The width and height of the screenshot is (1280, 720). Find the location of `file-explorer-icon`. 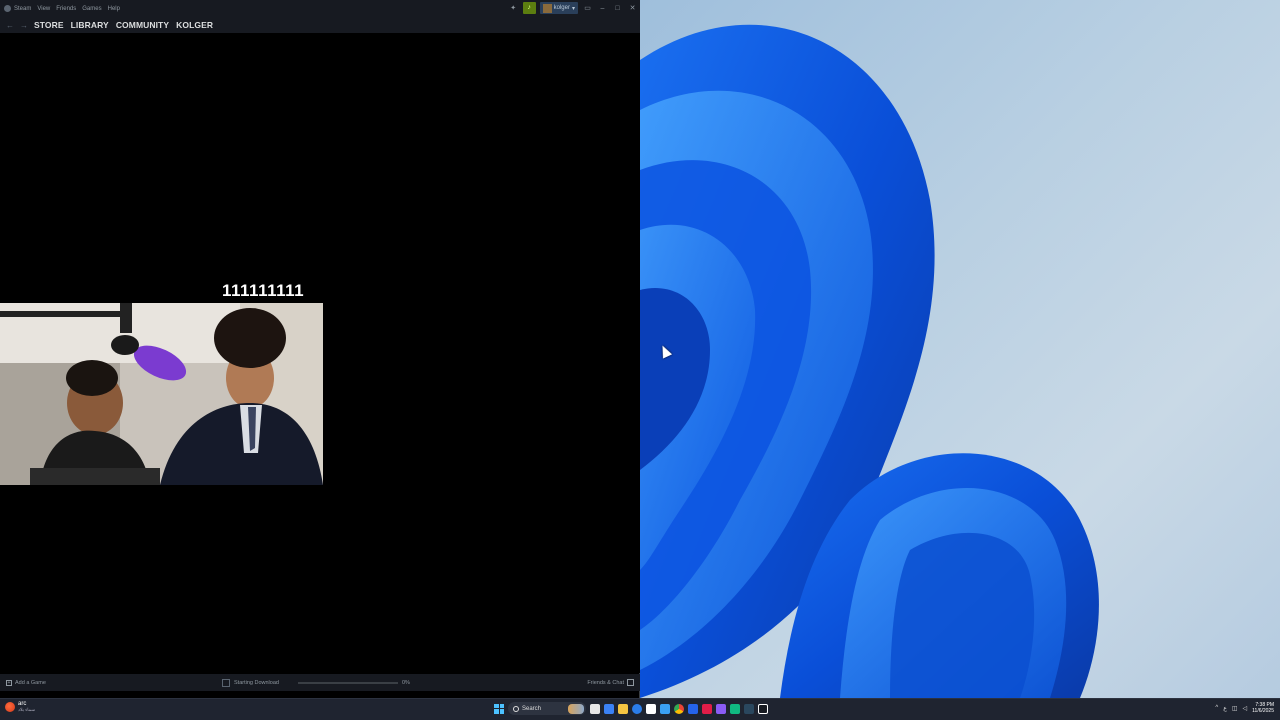

file-explorer-icon is located at coordinates (623, 708).